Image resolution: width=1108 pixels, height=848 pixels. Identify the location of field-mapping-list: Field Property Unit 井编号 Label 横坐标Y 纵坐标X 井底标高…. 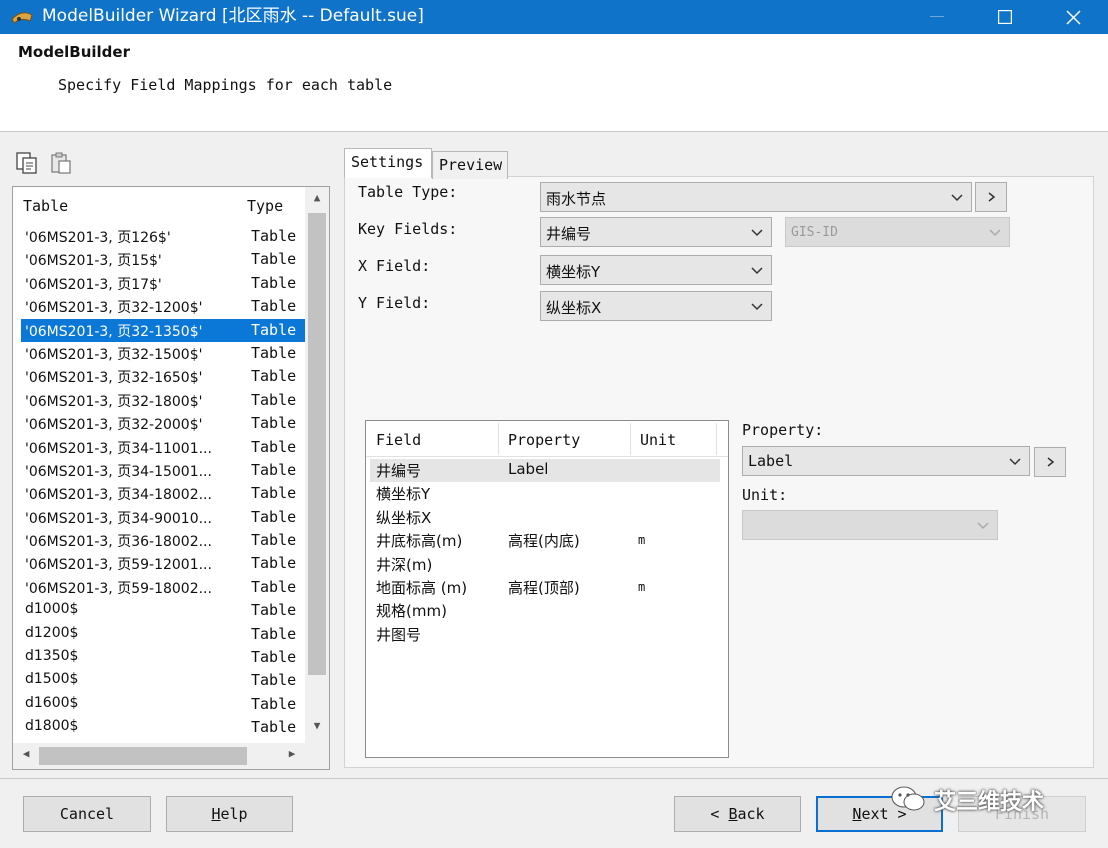
(547, 589).